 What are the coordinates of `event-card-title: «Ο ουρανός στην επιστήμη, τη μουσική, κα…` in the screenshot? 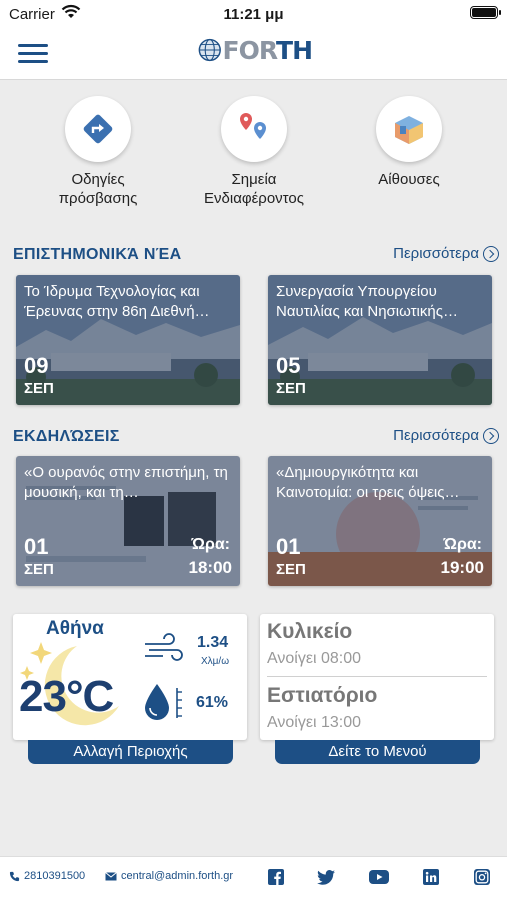 It's located at (126, 482).